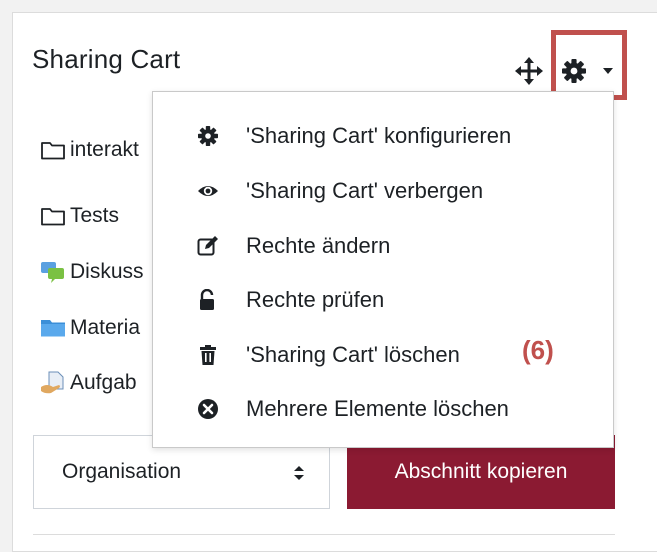 This screenshot has height=552, width=657. Describe the element at coordinates (53, 328) in the screenshot. I see `folder-blue-icon` at that location.